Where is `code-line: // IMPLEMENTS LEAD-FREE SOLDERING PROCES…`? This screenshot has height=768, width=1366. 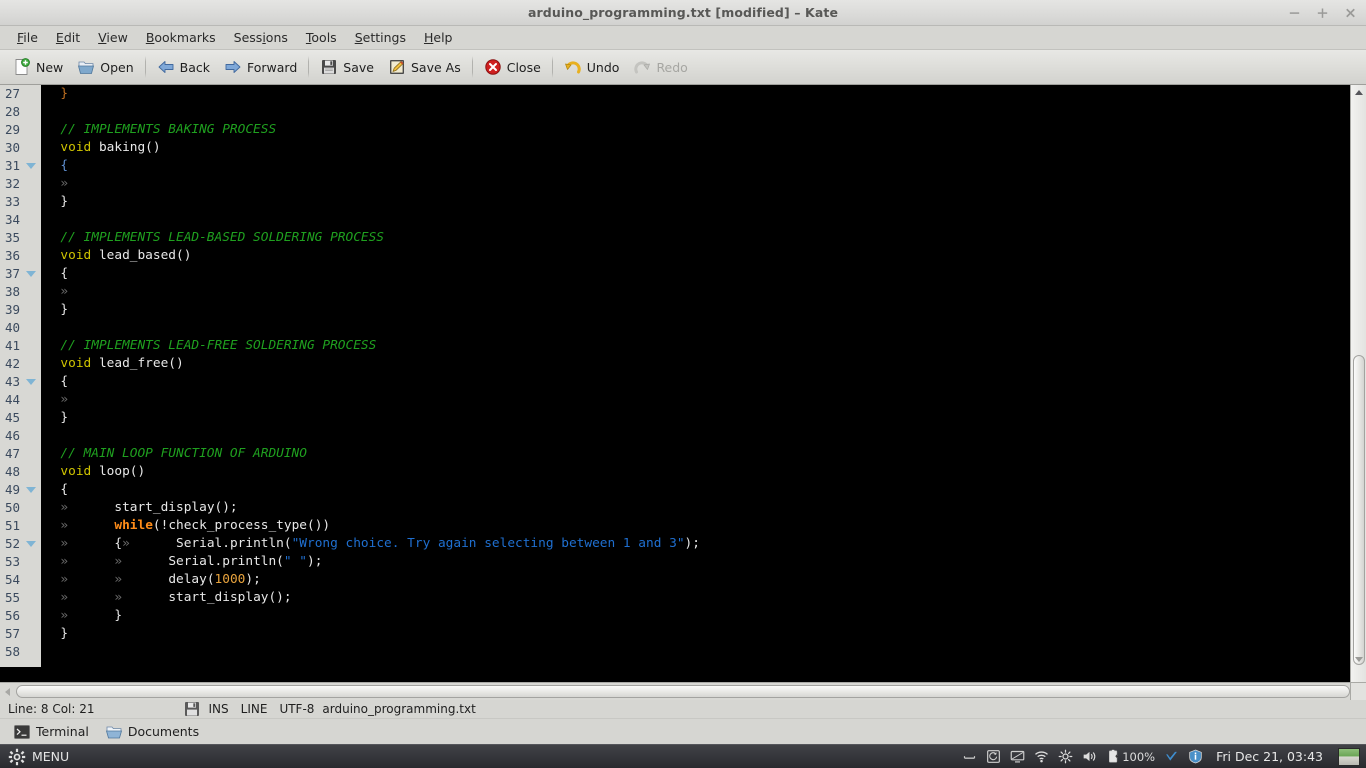 code-line: // IMPLEMENTS LEAD-FREE SOLDERING PROCES… is located at coordinates (697, 346).